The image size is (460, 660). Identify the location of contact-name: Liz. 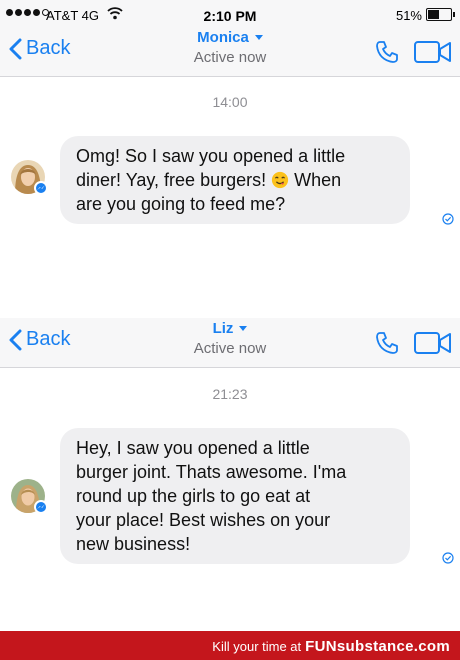
(223, 328).